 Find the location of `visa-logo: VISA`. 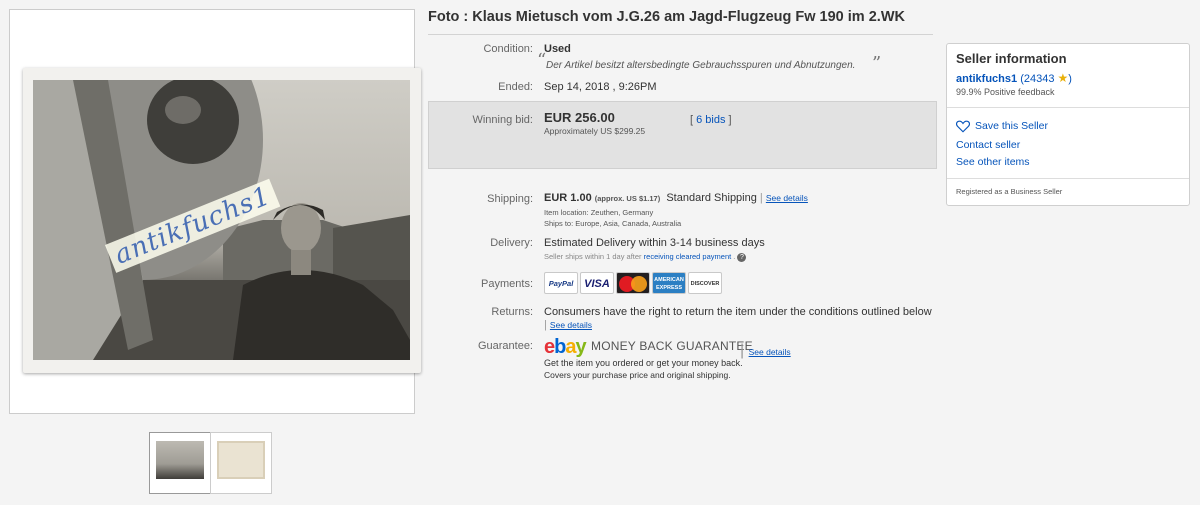

visa-logo: VISA is located at coordinates (597, 283).